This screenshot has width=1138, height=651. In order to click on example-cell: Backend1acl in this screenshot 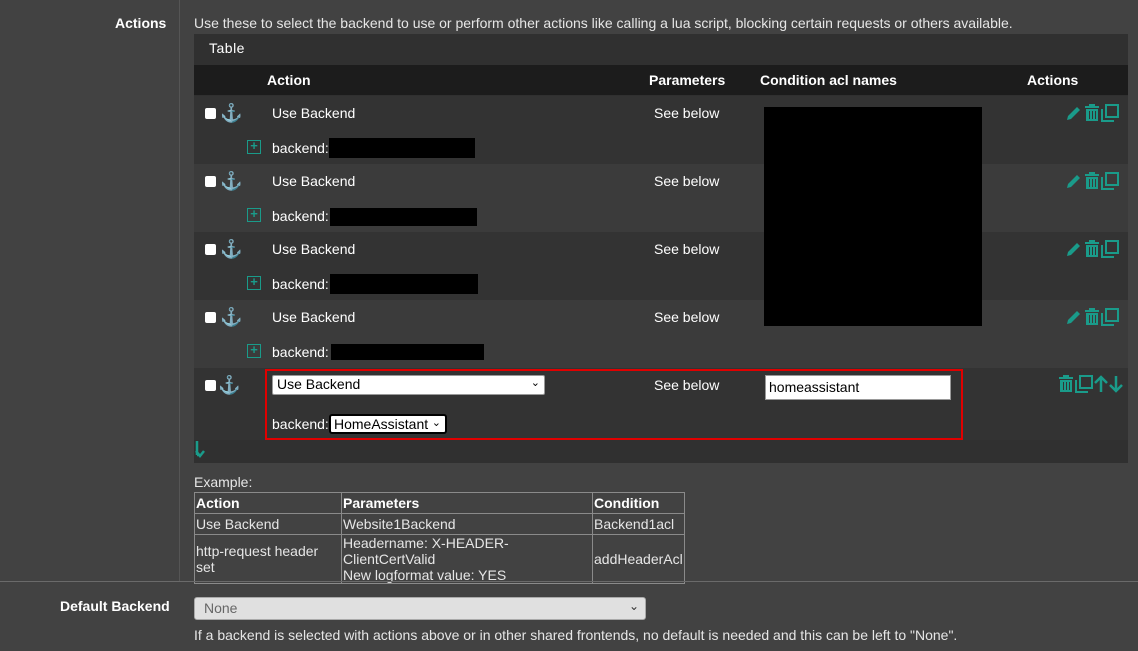, I will do `click(638, 524)`.